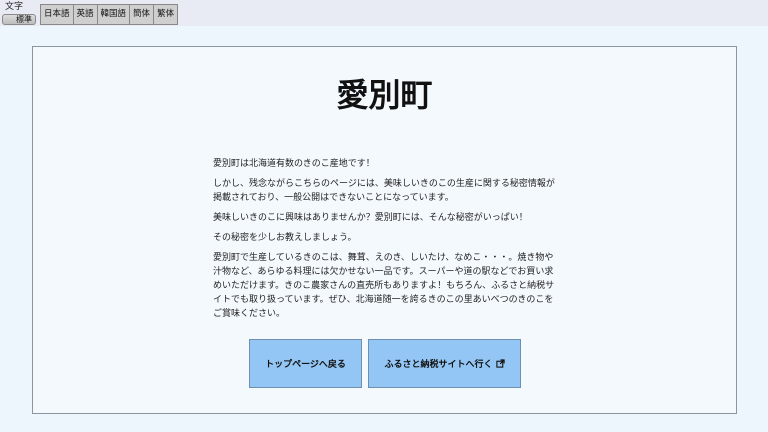 This screenshot has height=432, width=768. I want to click on text-size-group: 文字 標準, so click(19, 13).